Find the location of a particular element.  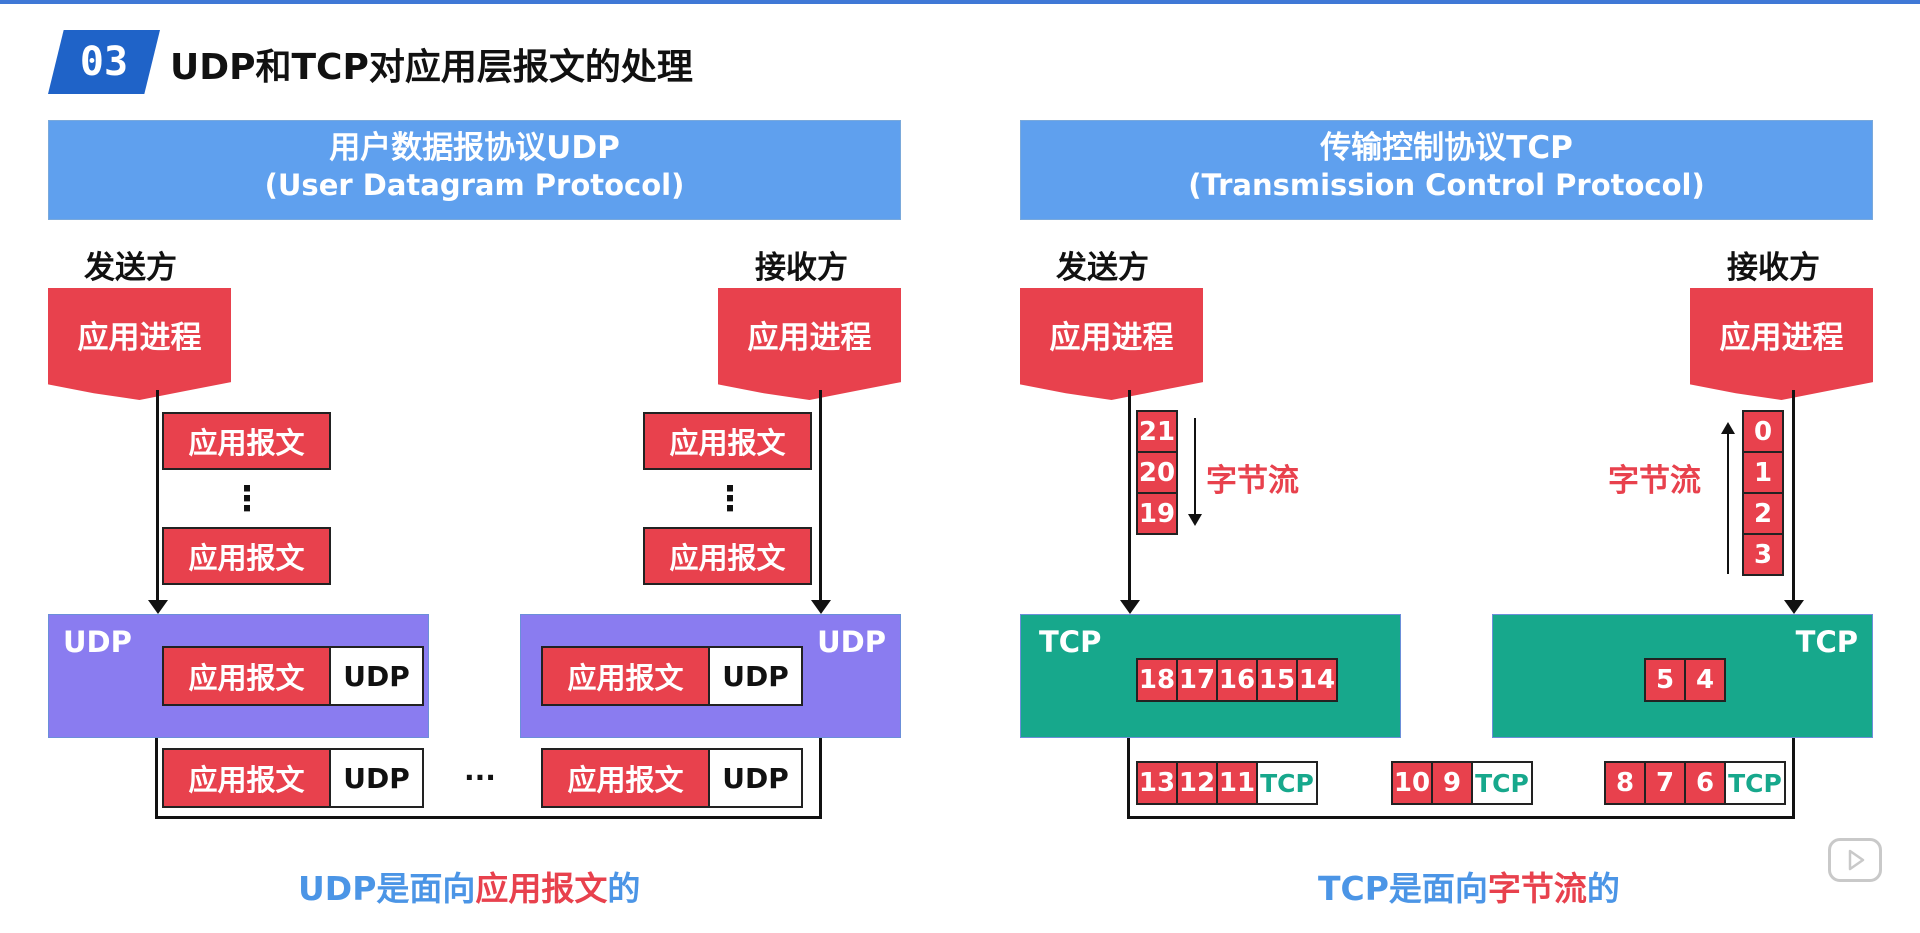

tcp-sender-byte: 21 is located at coordinates (1157, 431).